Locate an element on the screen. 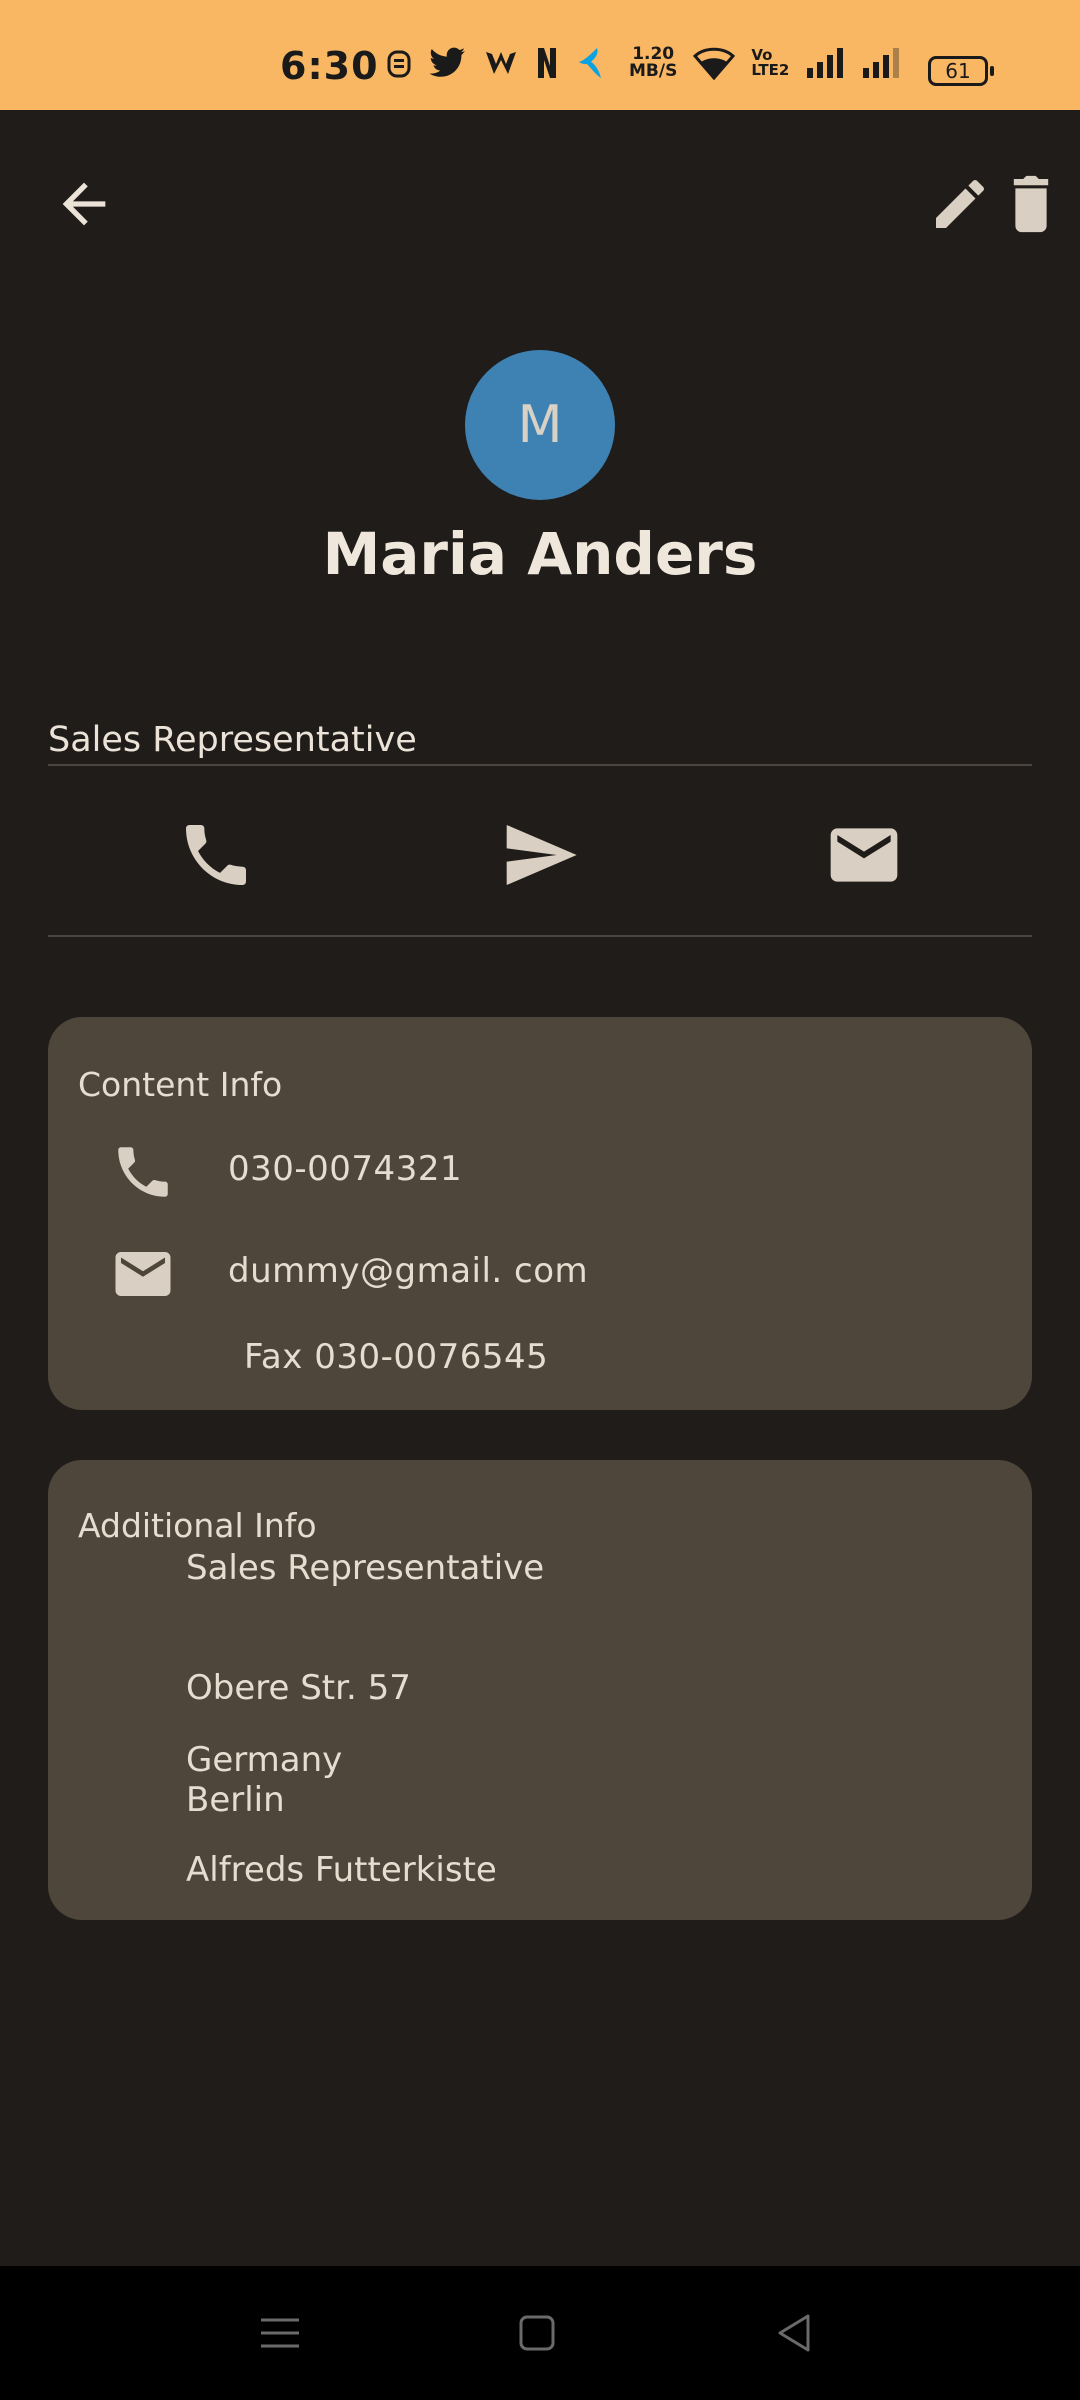  menu-icon is located at coordinates (280, 2333).